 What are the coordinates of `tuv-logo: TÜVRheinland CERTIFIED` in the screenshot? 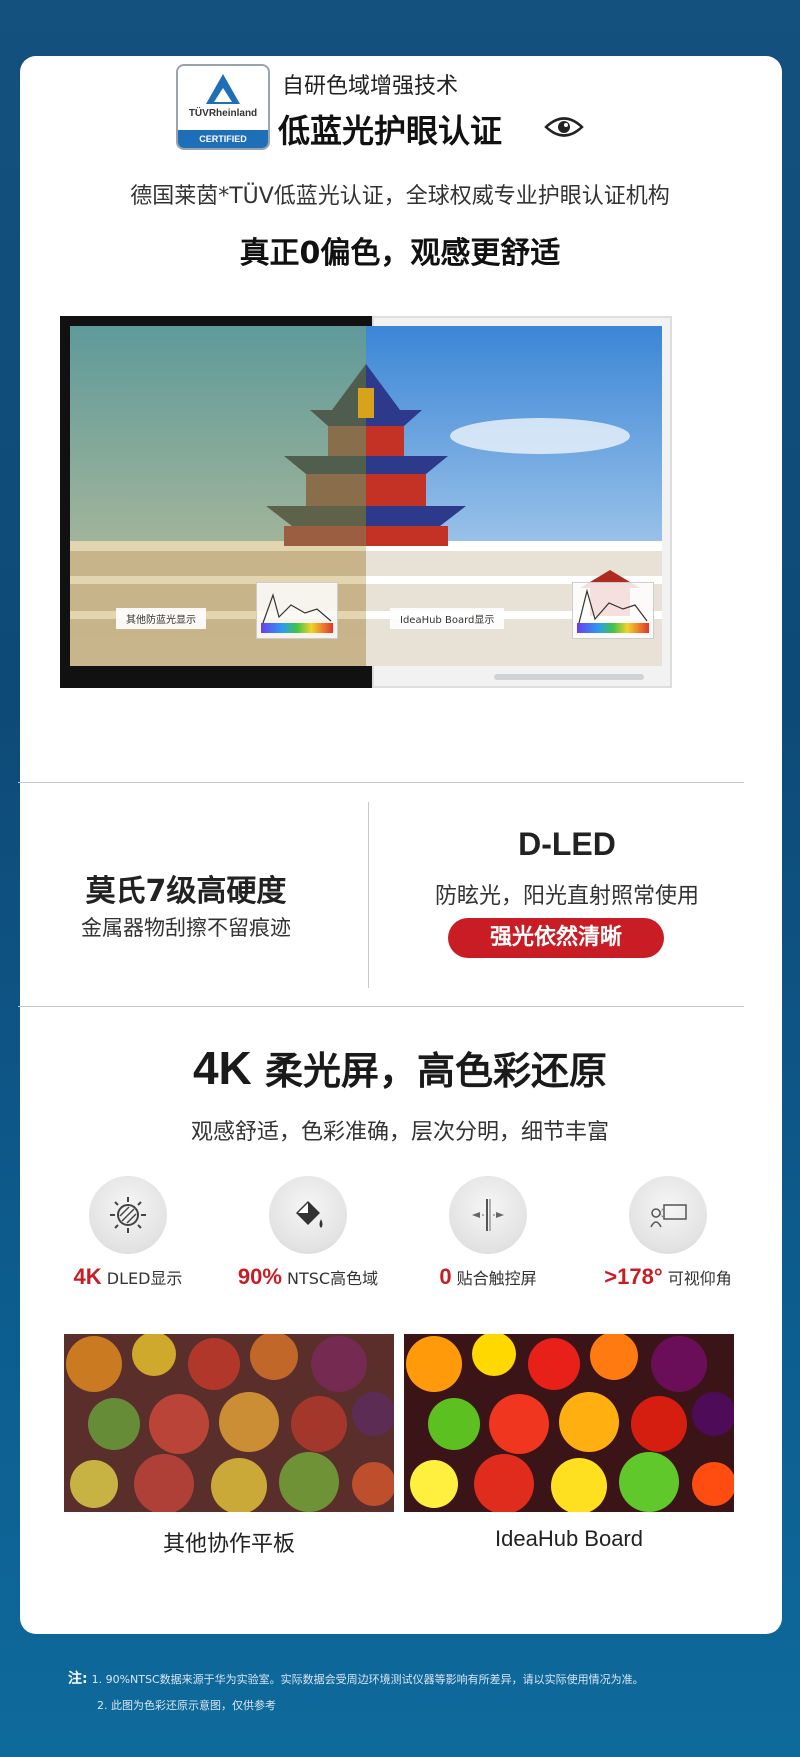 It's located at (223, 107).